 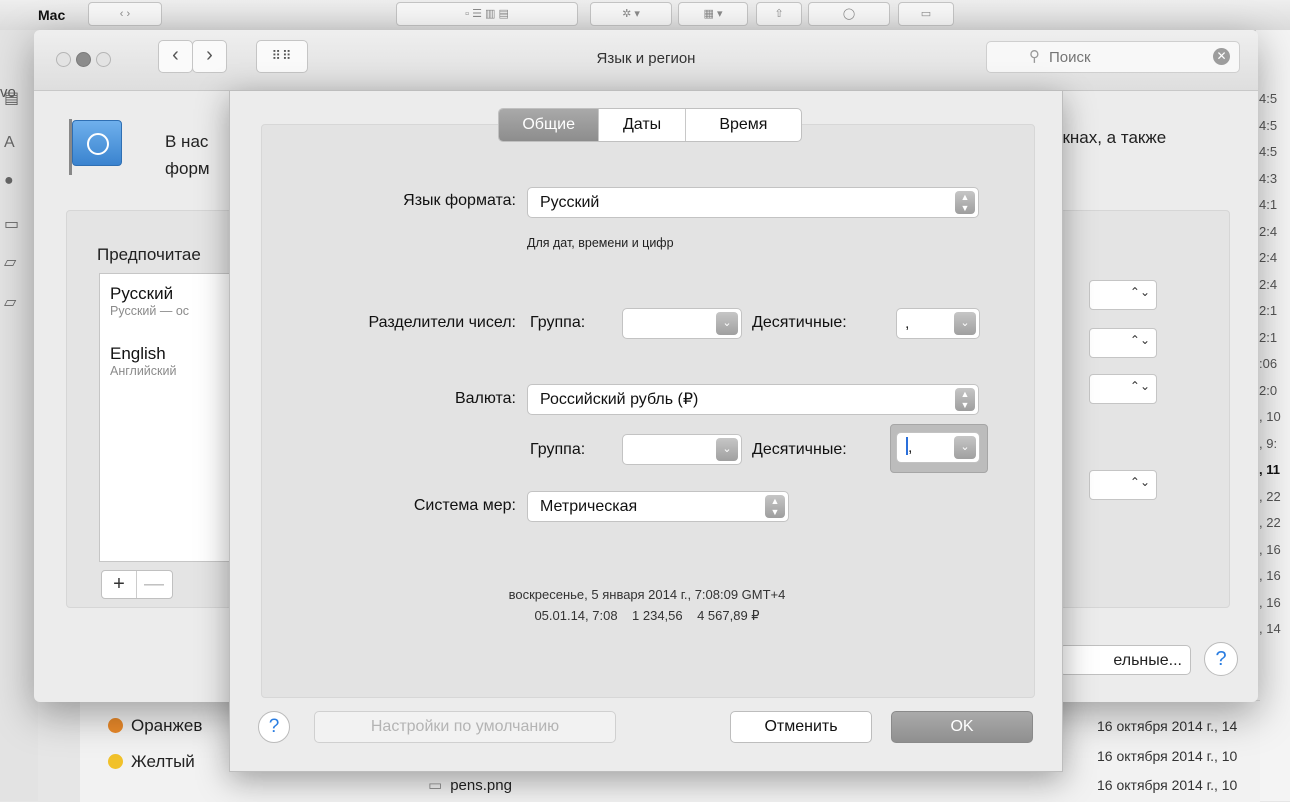 What do you see at coordinates (143, 371) in the screenshot?
I see `language-subtitle: Английский` at bounding box center [143, 371].